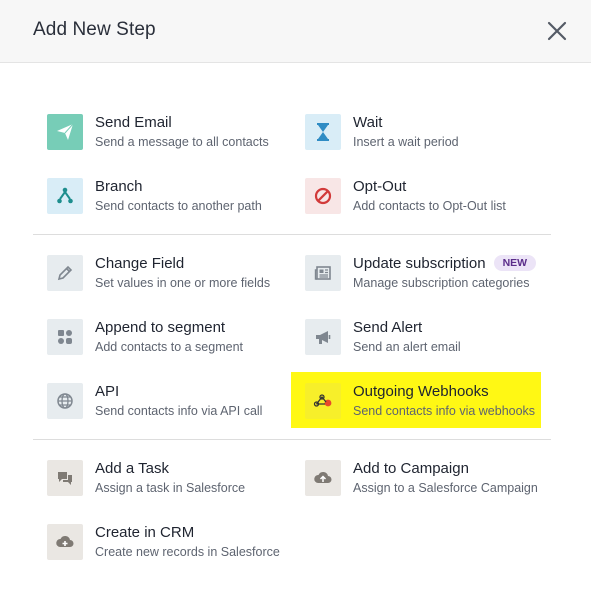 This screenshot has height=590, width=591. Describe the element at coordinates (295, 31) in the screenshot. I see `dialog-header: Add New Step` at that location.